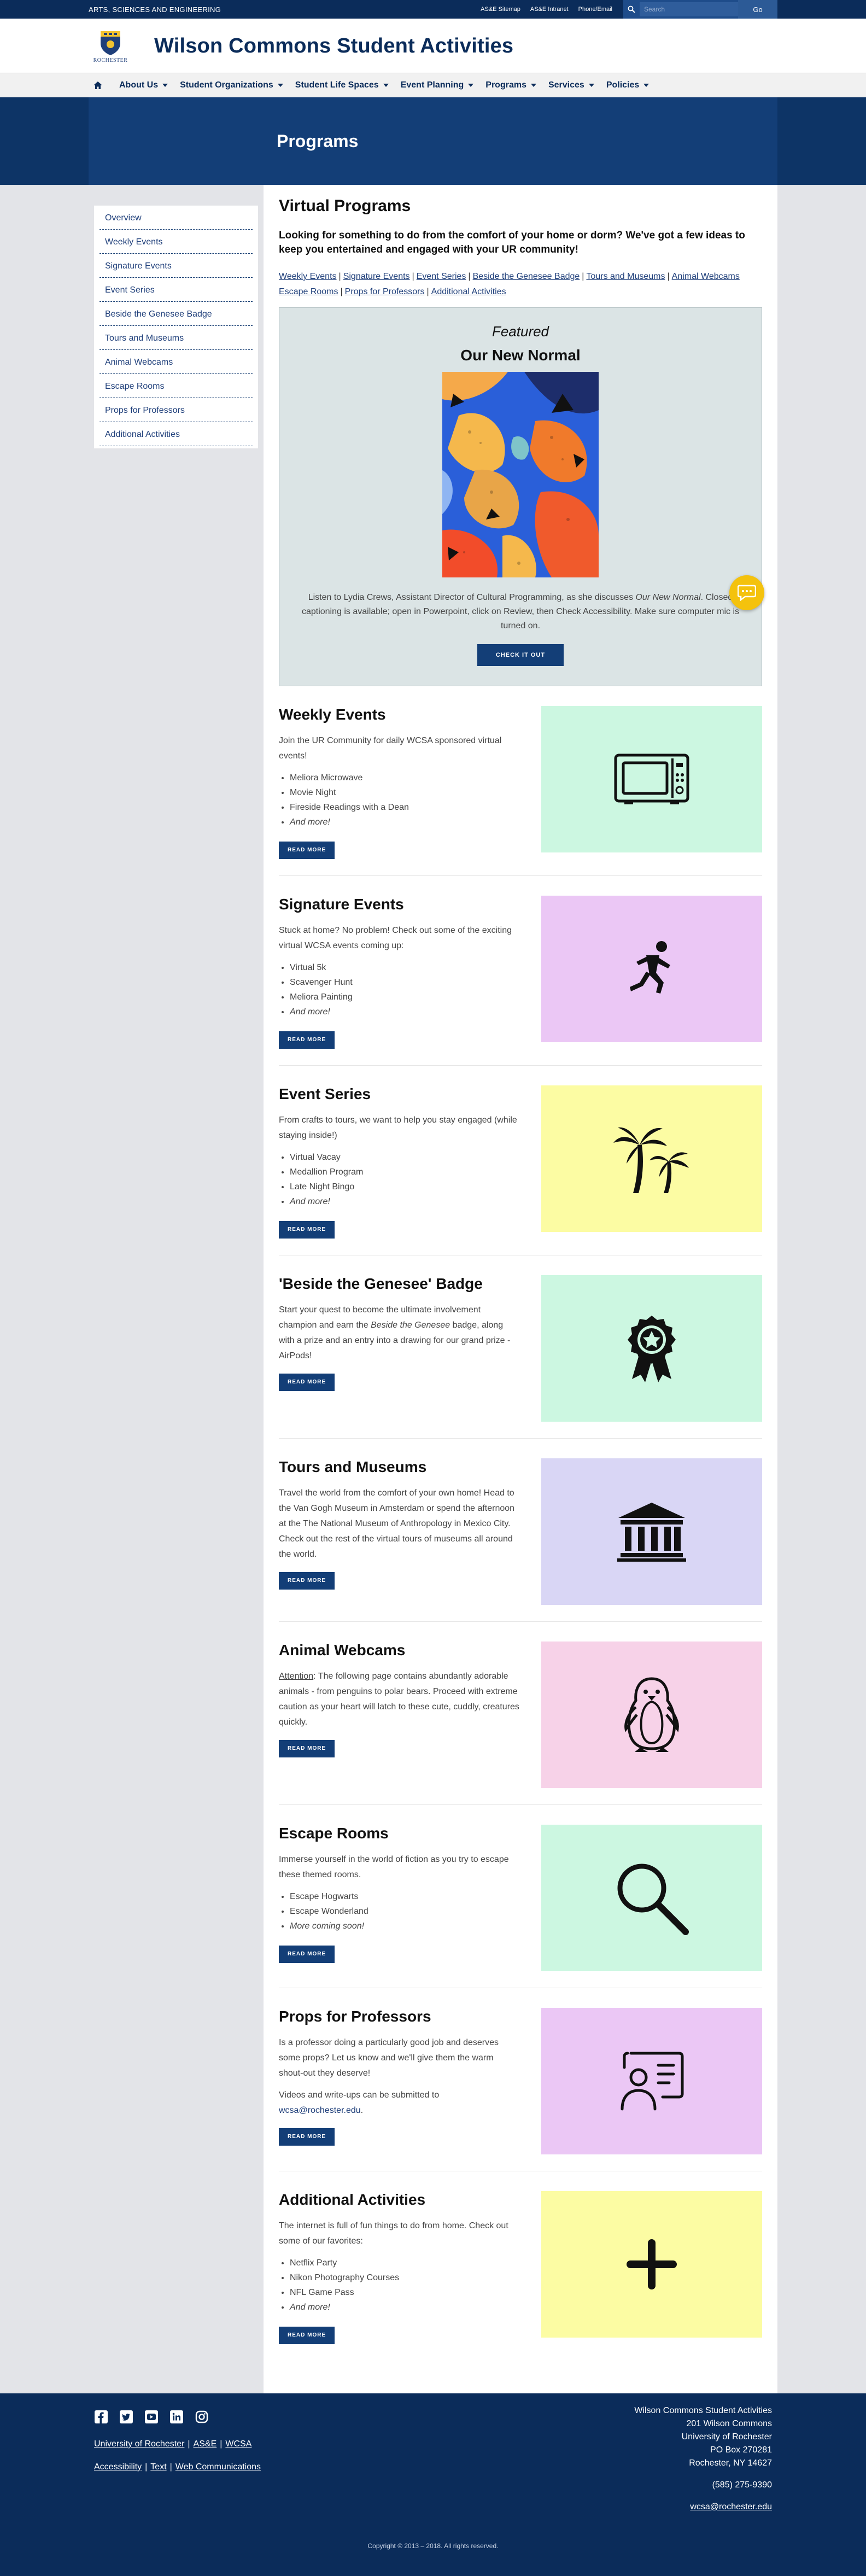 The height and width of the screenshot is (2576, 866). I want to click on toc-link-beside-the-genesee-badge: Beside the Genesee Badge, so click(526, 276).